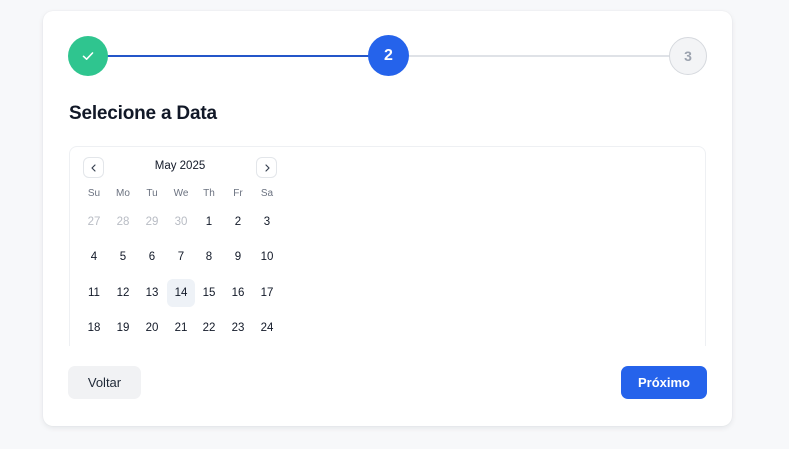  What do you see at coordinates (123, 193) in the screenshot?
I see `weekday-header: Mo` at bounding box center [123, 193].